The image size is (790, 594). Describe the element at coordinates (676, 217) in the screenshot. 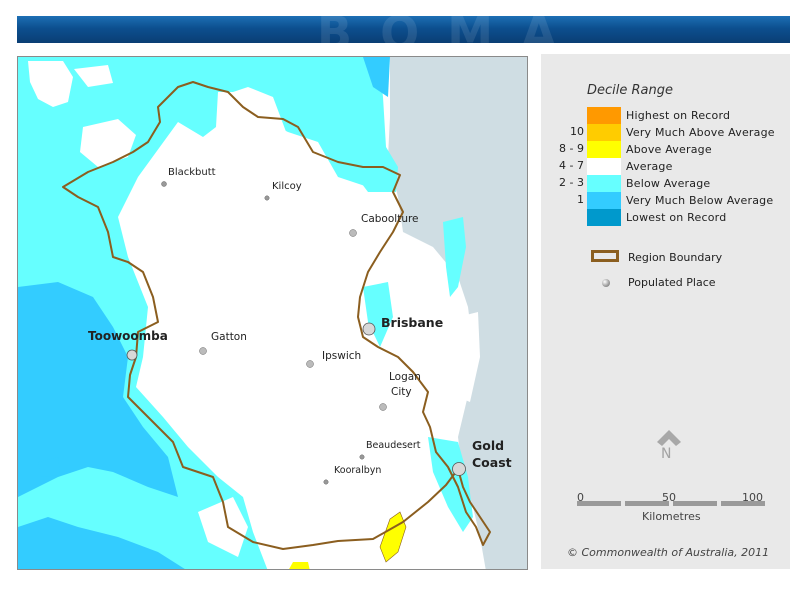

I see `legend-label: Lowest on Record` at that location.